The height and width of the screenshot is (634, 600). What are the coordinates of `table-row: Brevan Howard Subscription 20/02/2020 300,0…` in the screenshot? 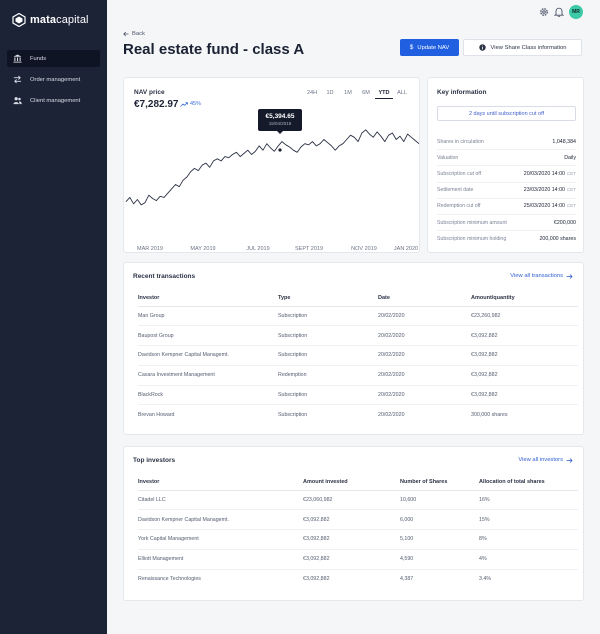 It's located at (358, 415).